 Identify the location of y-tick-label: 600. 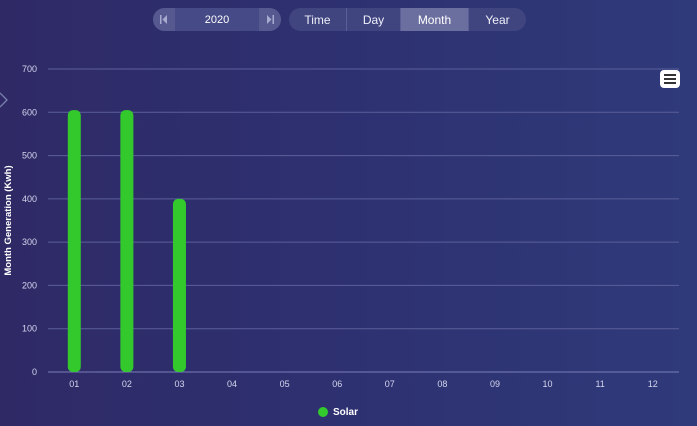
(29, 112).